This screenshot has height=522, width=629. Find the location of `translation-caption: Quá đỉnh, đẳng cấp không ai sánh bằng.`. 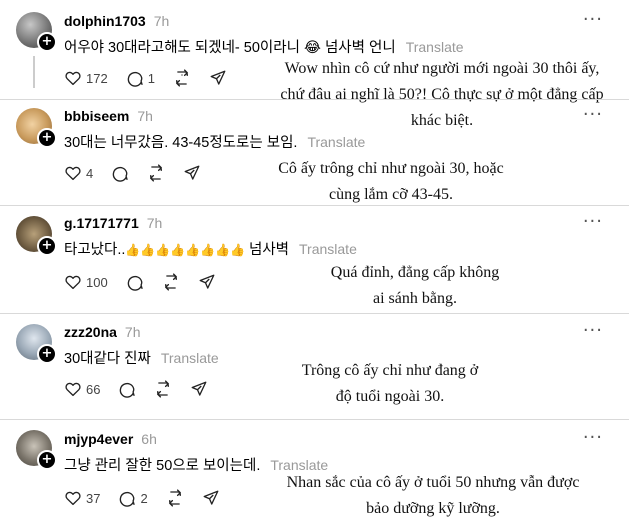

translation-caption: Quá đỉnh, đẳng cấp không ai sánh bằng. is located at coordinates (415, 285).